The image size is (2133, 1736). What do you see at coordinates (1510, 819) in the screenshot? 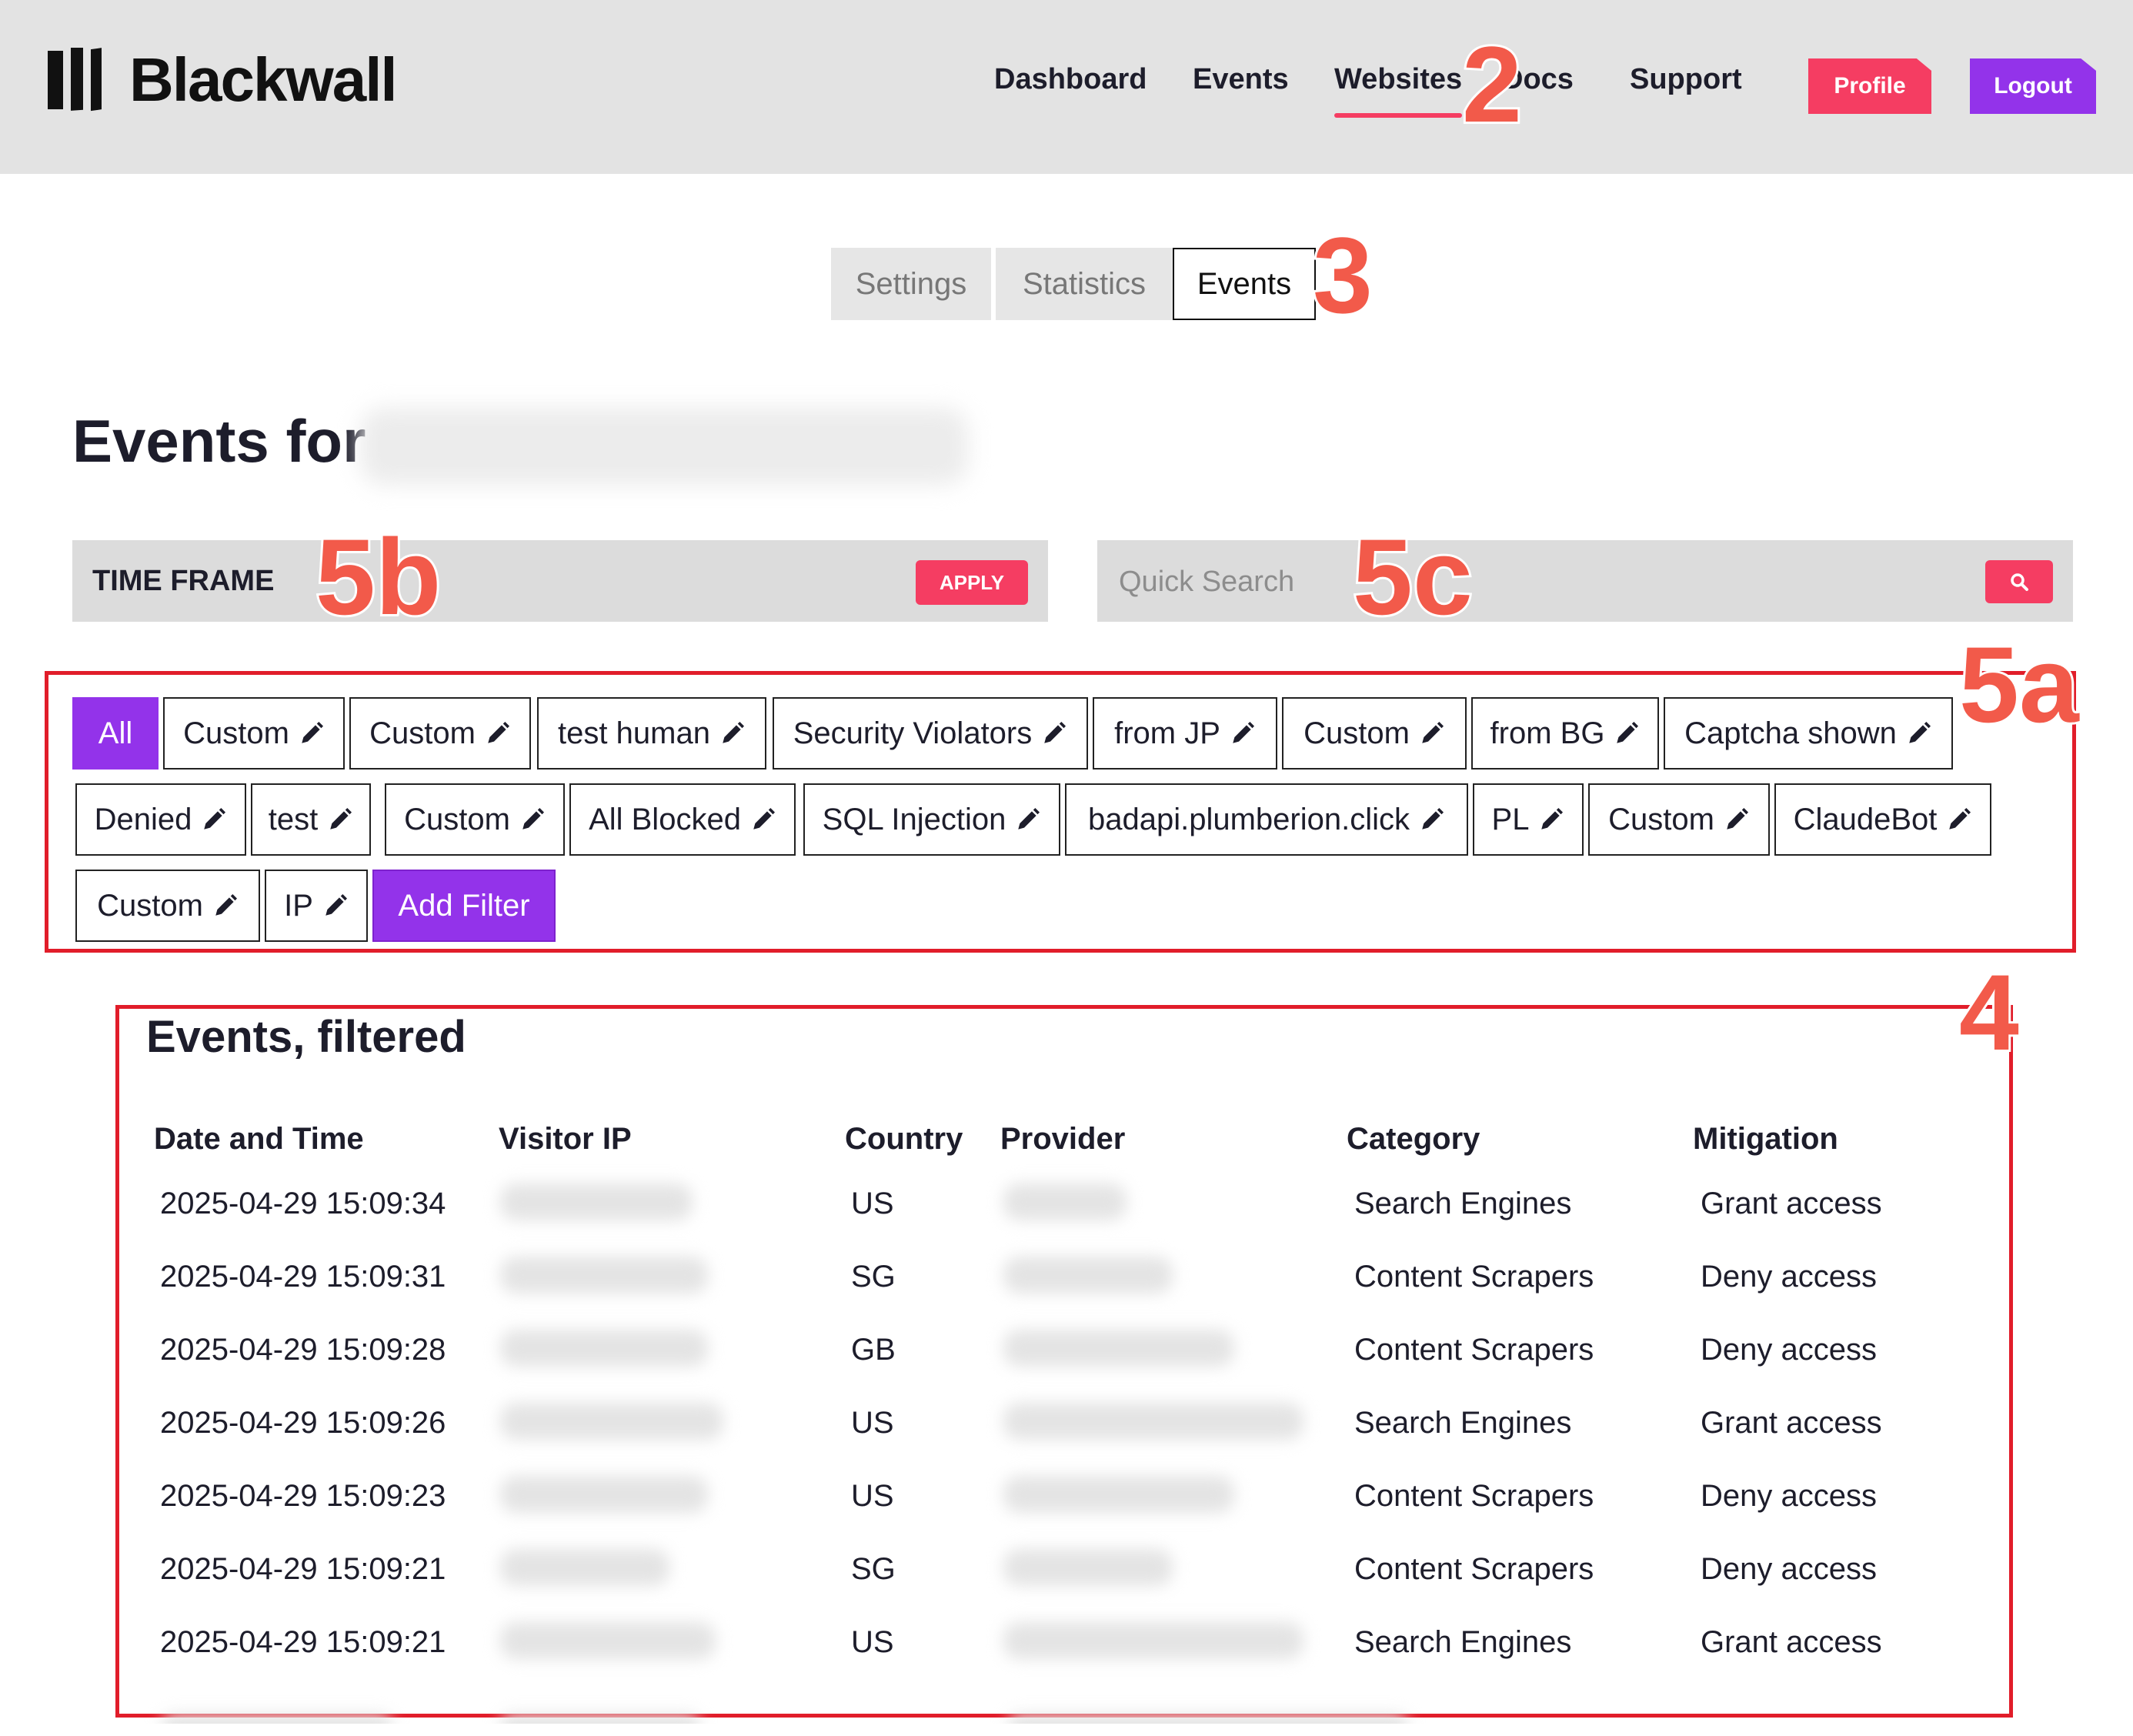
I see `filter-label: PL` at bounding box center [1510, 819].